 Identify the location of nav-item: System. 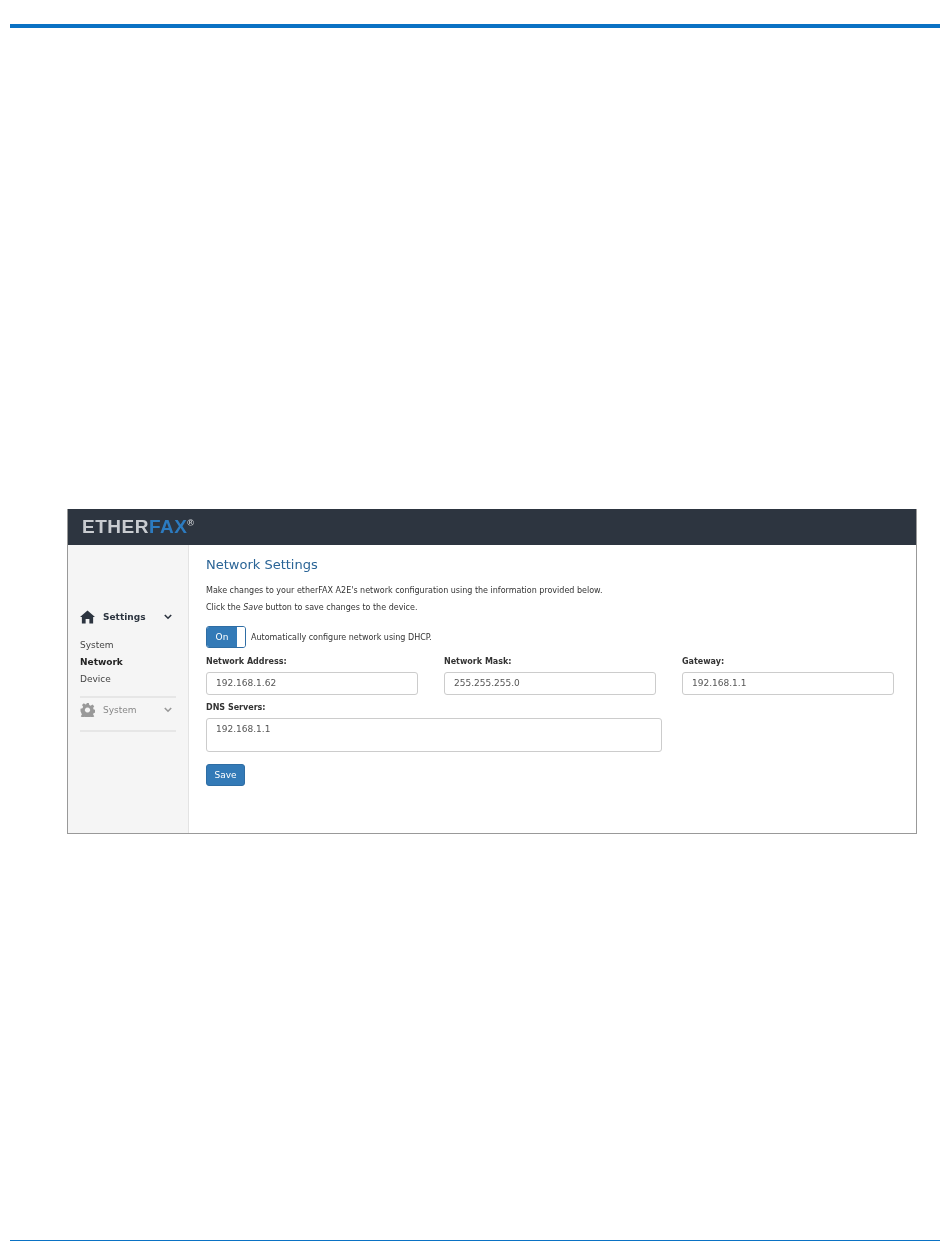
(128, 645).